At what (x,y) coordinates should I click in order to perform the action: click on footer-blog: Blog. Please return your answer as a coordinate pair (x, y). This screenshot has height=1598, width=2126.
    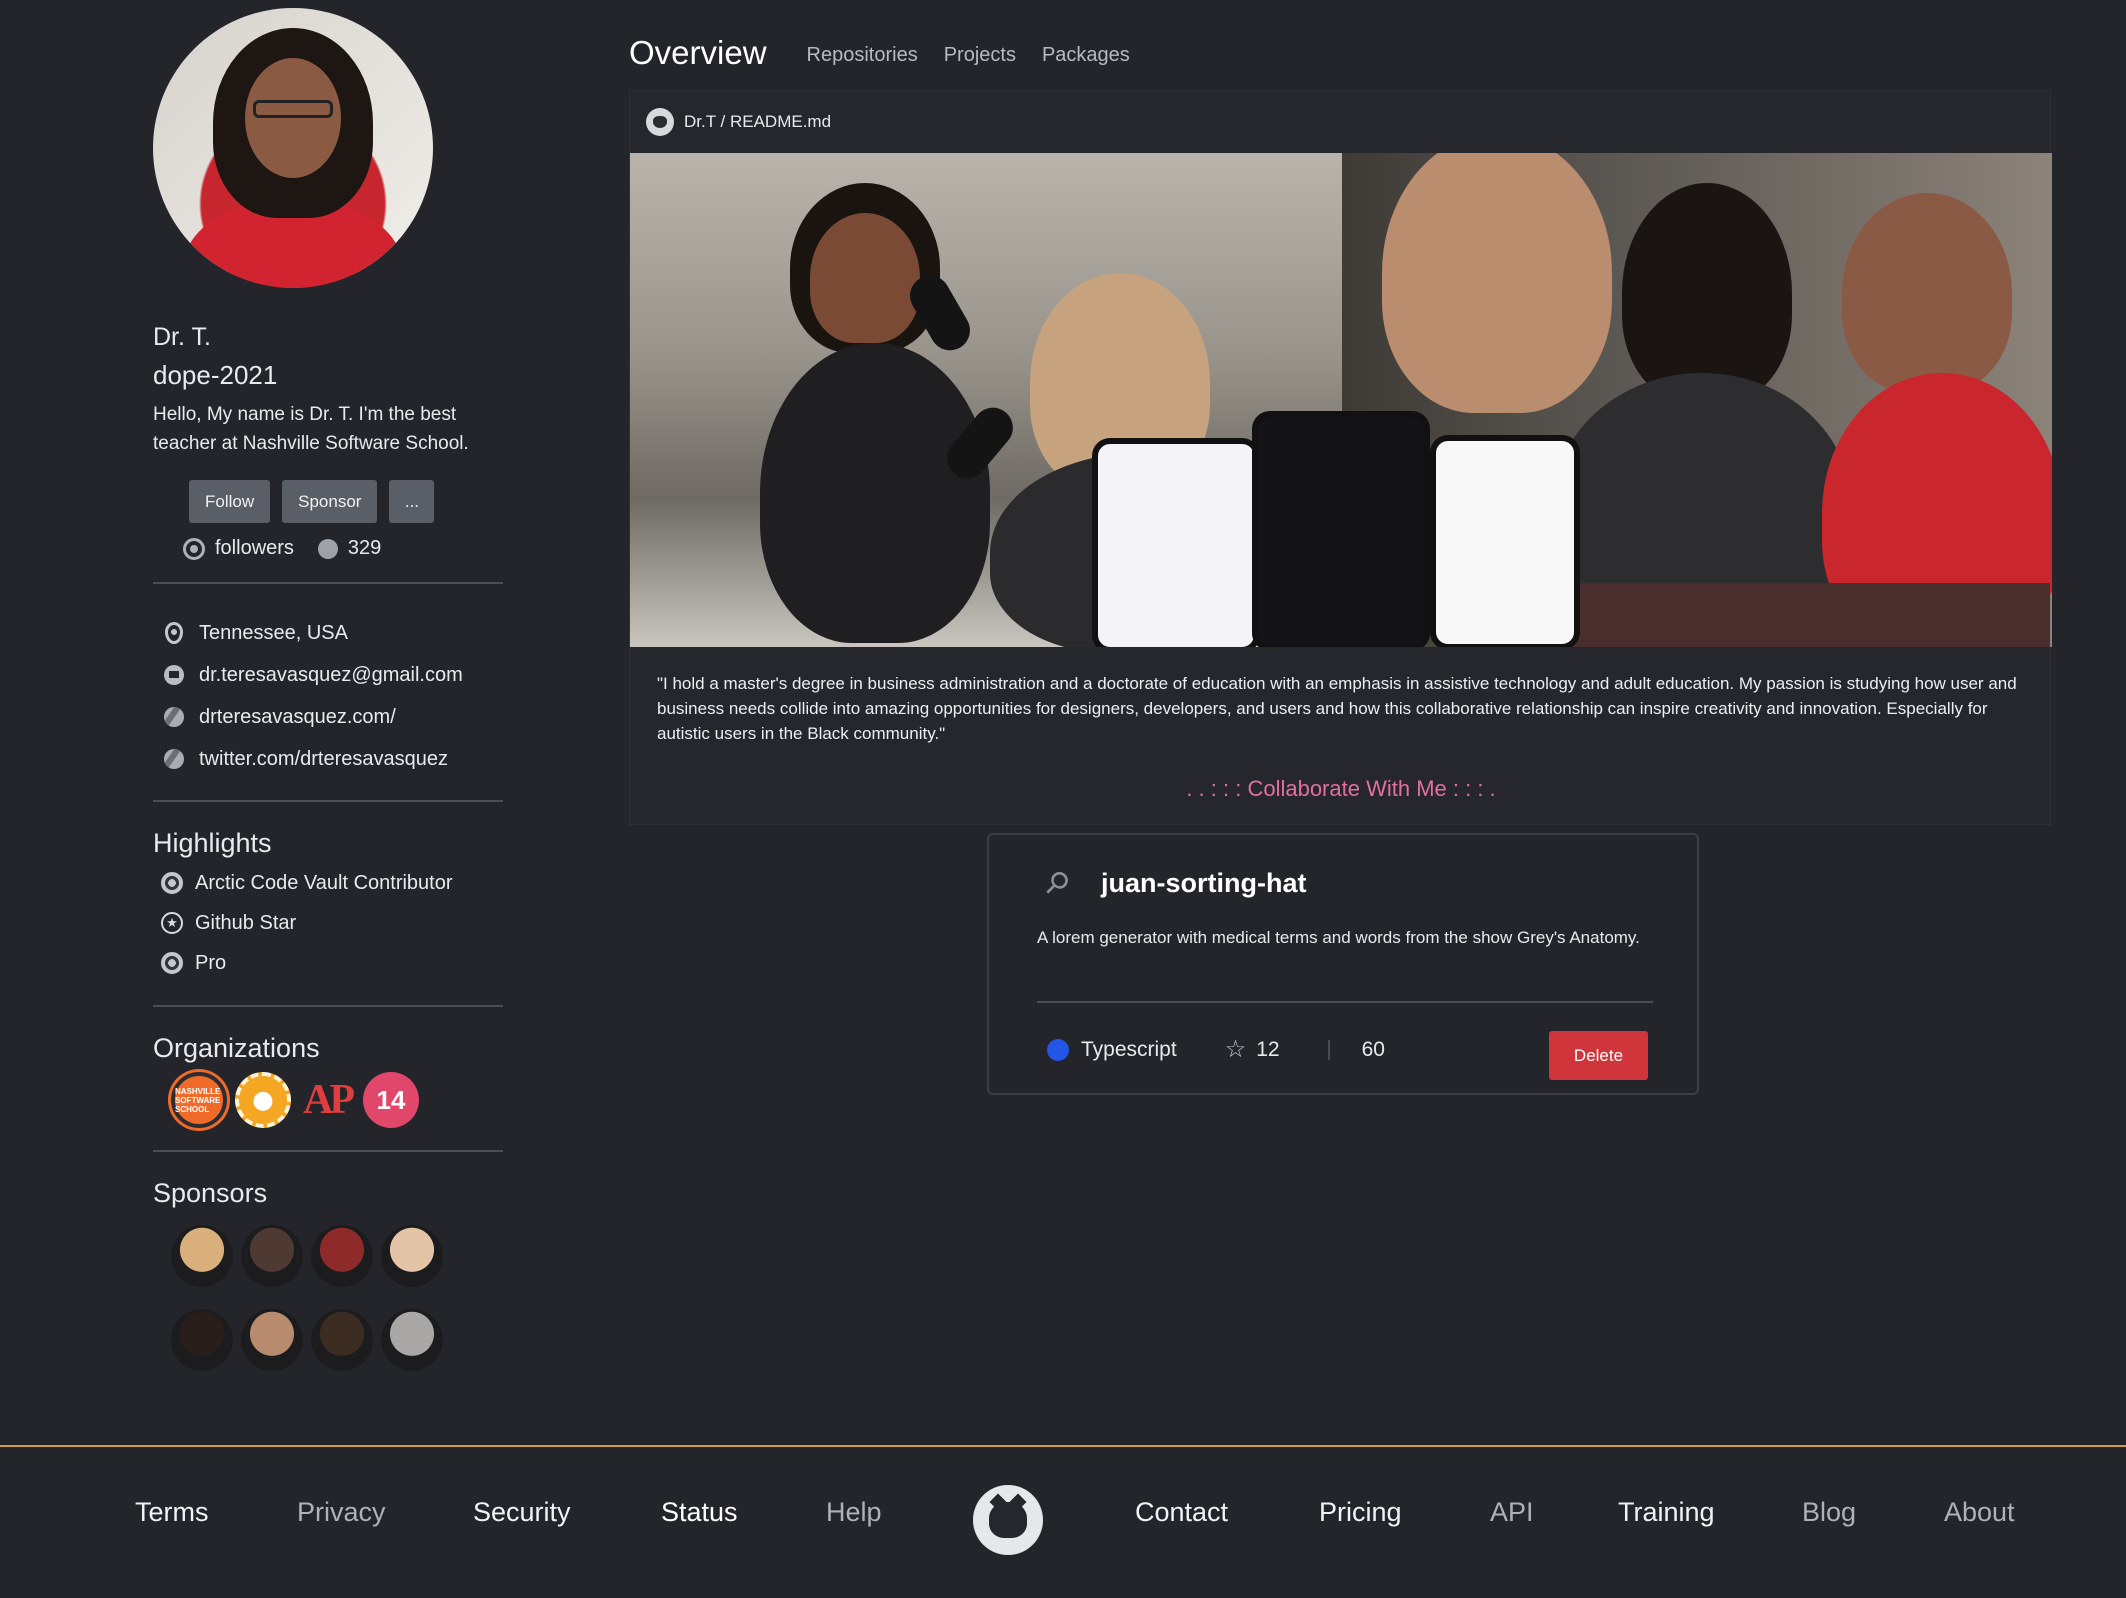
    Looking at the image, I should click on (1829, 1512).